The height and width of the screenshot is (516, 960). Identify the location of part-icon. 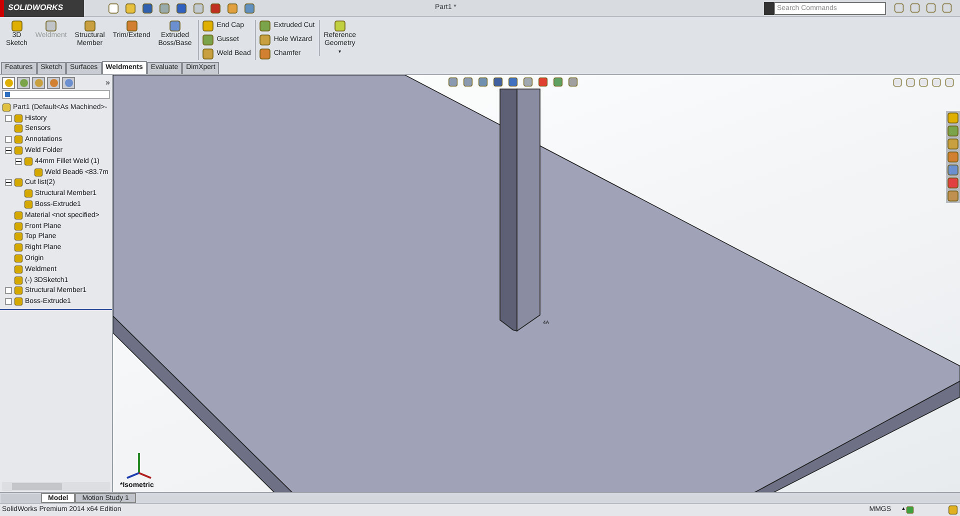
(6, 107).